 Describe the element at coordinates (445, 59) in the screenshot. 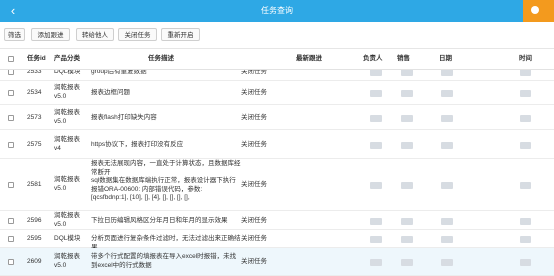

I see `col-date: 日期` at that location.